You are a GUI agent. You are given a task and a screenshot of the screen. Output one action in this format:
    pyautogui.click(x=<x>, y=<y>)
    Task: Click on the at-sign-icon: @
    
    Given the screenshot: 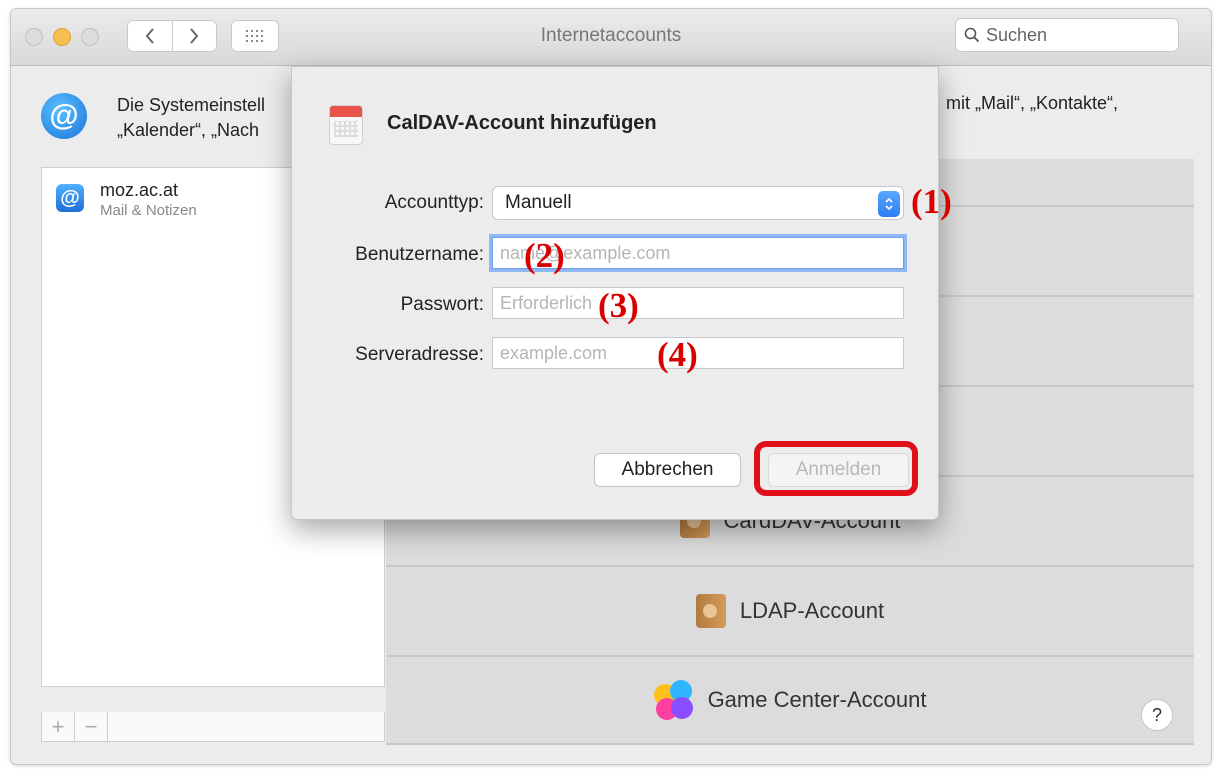 What is the action you would take?
    pyautogui.click(x=70, y=198)
    